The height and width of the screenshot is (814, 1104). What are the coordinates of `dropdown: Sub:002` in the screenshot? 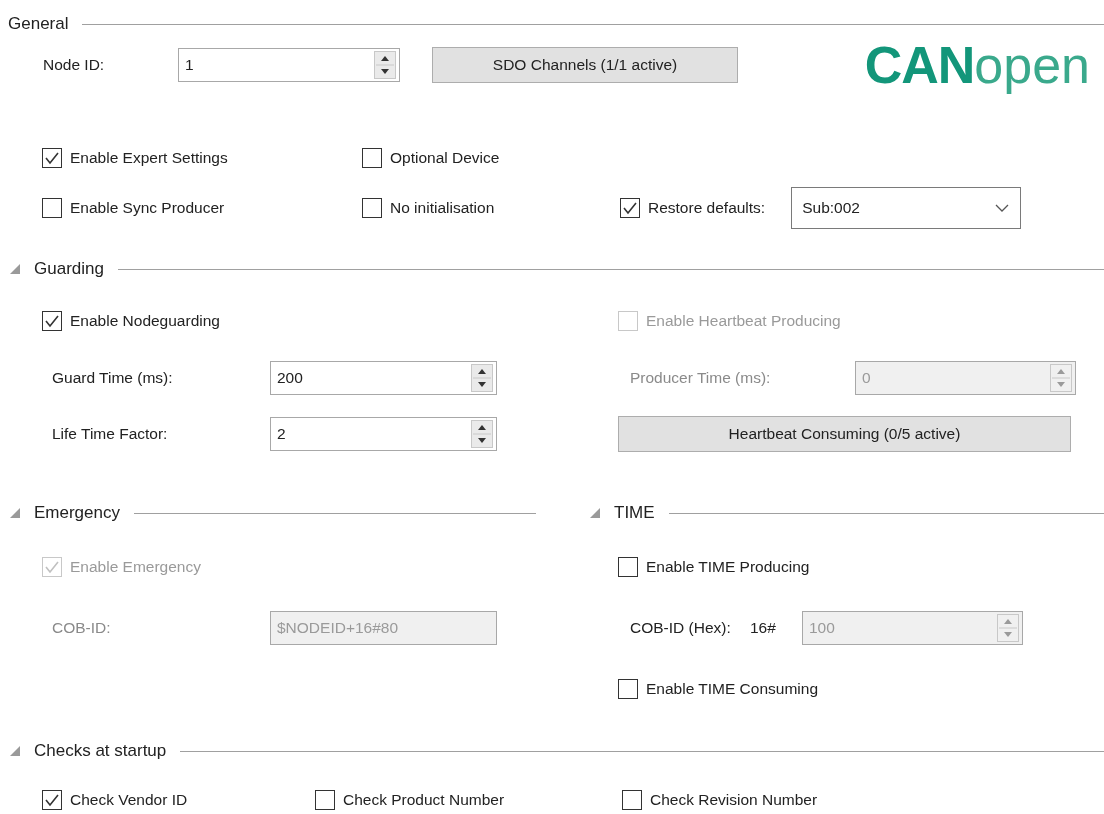 It's located at (906, 208).